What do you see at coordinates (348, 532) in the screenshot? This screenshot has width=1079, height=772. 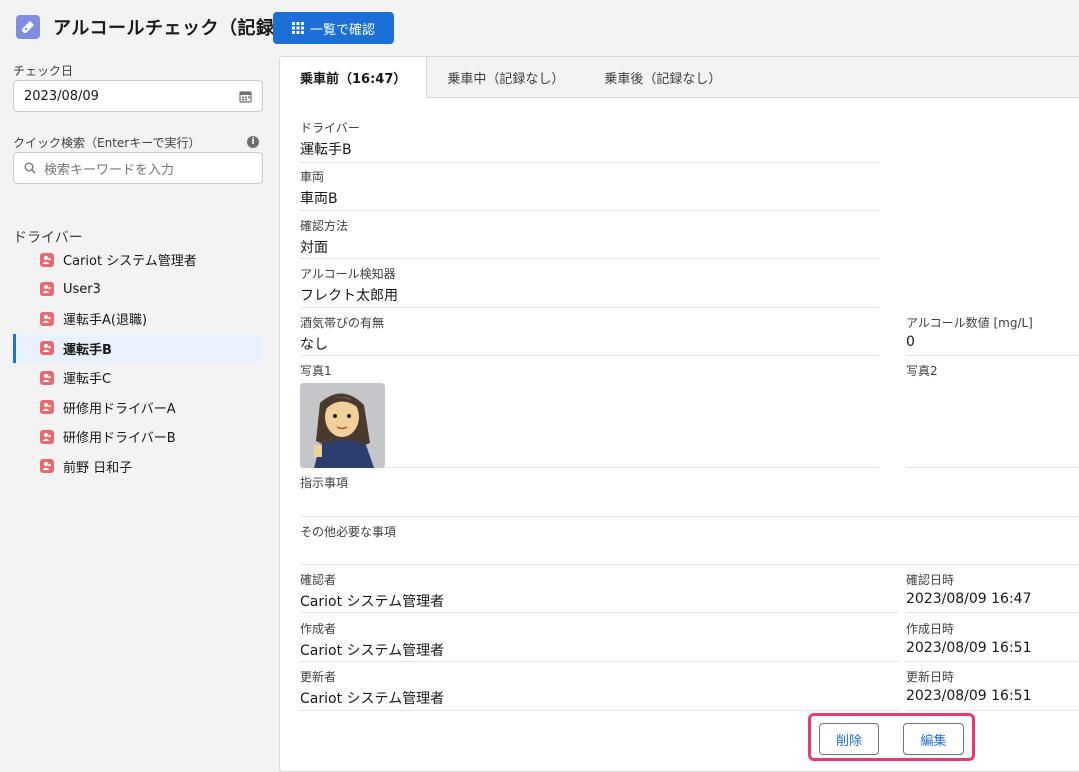 I see `field-label: その他必要な事項` at bounding box center [348, 532].